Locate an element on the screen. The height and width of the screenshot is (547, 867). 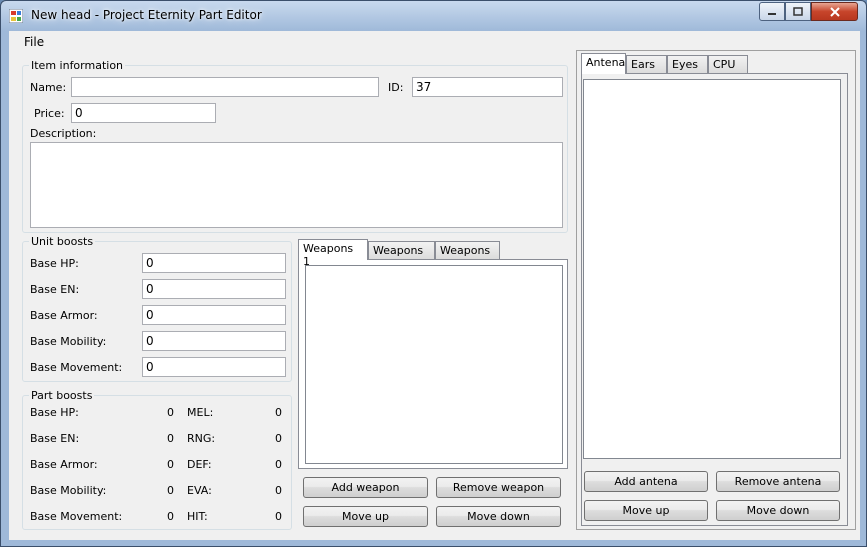
part-movement-label: Base Movement: is located at coordinates (76, 516).